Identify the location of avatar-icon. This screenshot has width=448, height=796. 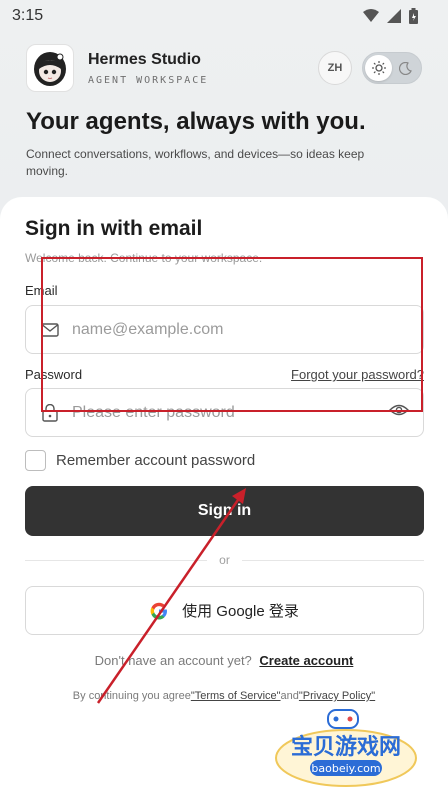
(50, 69).